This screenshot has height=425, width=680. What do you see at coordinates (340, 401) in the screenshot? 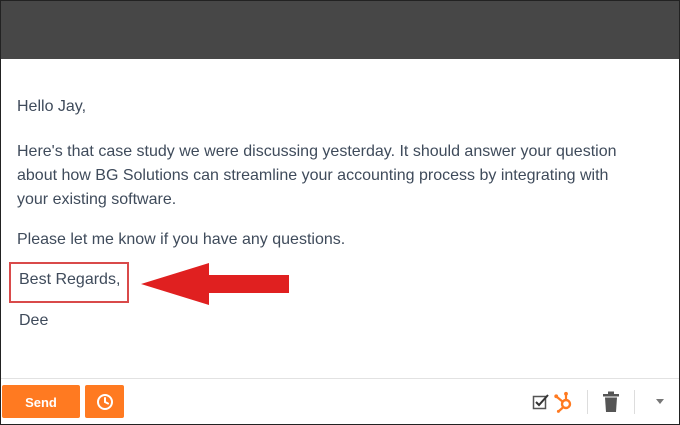
I see `compose-toolbar: Send` at bounding box center [340, 401].